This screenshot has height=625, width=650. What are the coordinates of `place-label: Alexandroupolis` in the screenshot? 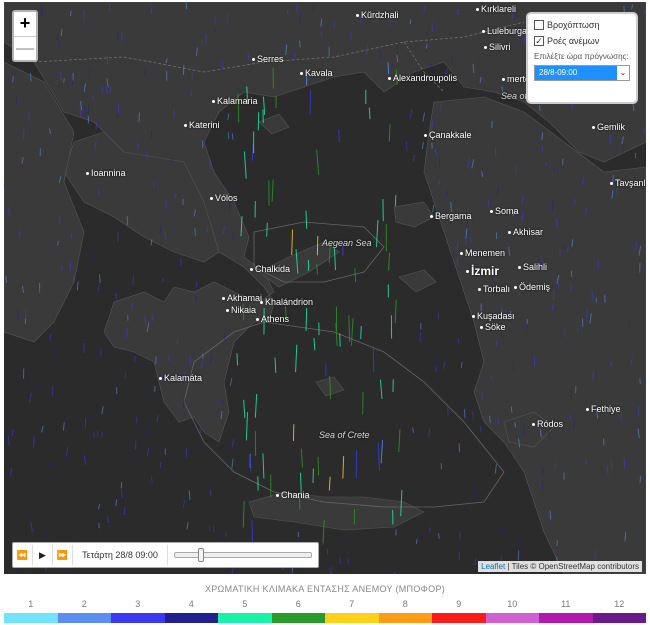 It's located at (422, 78).